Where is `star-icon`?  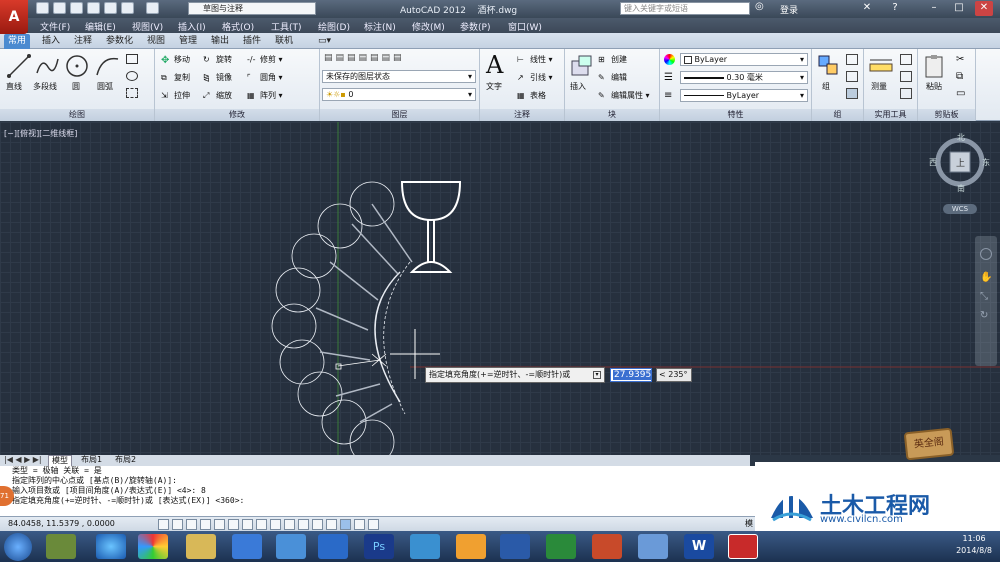 star-icon is located at coordinates (471, 546).